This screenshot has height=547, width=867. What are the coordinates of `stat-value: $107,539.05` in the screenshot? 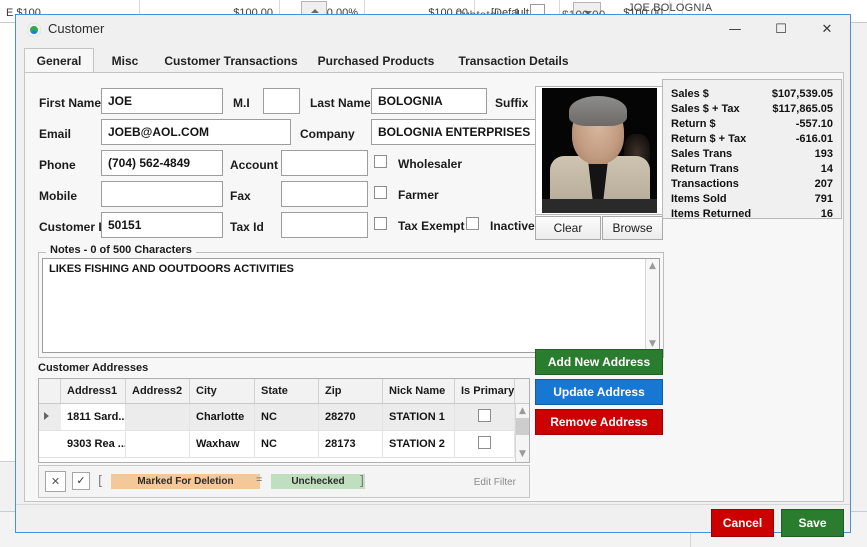 It's located at (802, 94).